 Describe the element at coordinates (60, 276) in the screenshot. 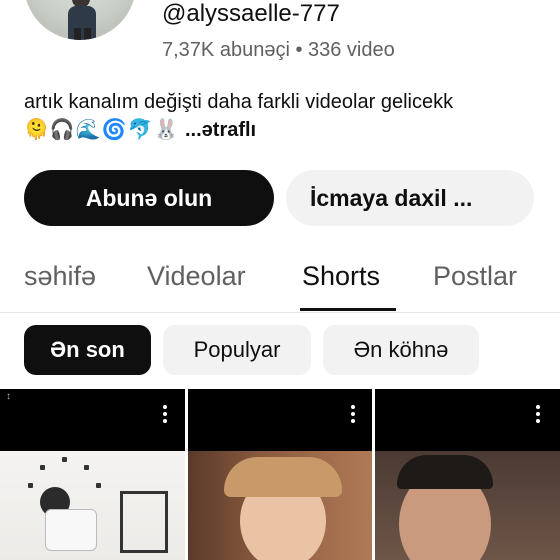

I see `tab-home: səhifə` at that location.